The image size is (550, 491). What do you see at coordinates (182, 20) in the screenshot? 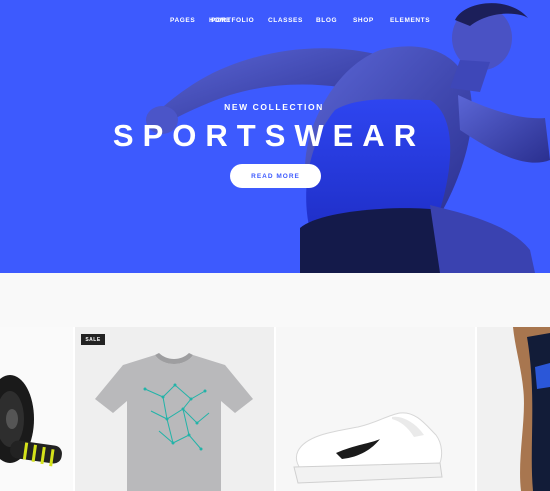
I see `nav-pages: PAGES` at bounding box center [182, 20].